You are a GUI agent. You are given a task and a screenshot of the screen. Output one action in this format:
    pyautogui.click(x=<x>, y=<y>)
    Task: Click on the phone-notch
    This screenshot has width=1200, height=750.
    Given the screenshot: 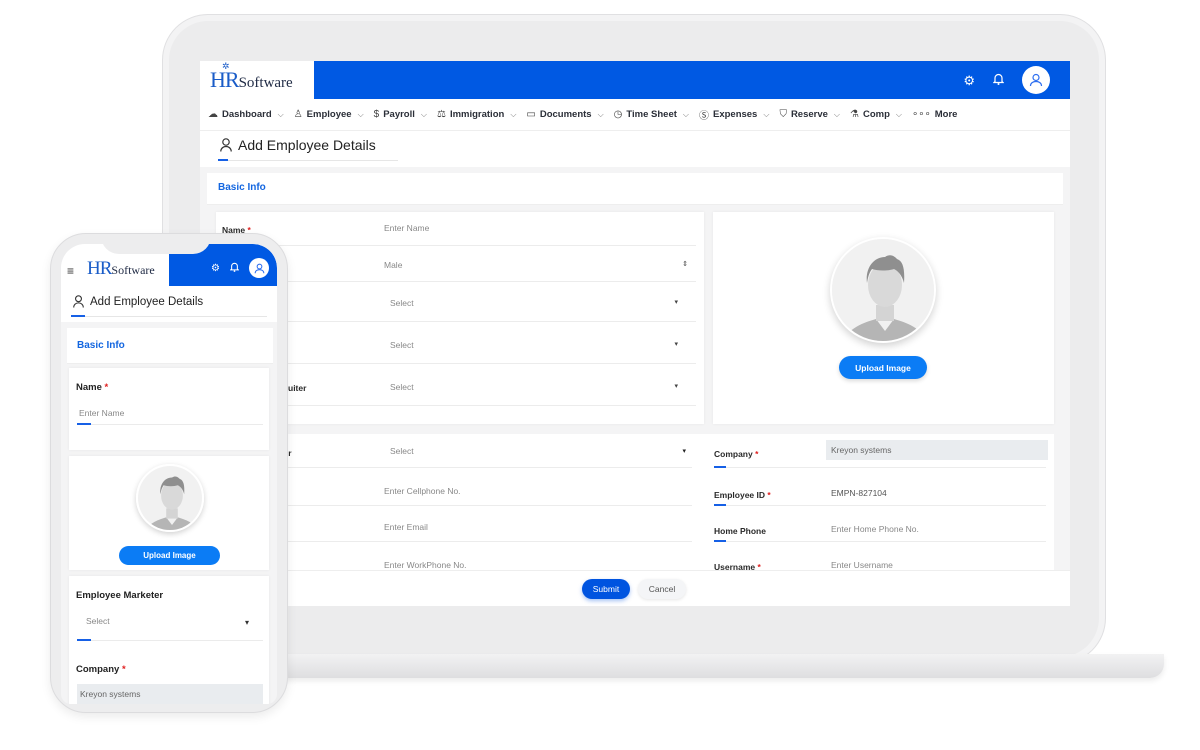 What is the action you would take?
    pyautogui.click(x=156, y=244)
    